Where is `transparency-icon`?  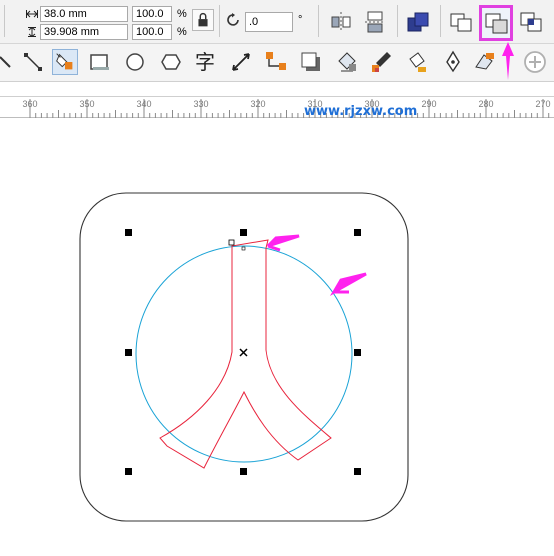
transparency-icon is located at coordinates (347, 62).